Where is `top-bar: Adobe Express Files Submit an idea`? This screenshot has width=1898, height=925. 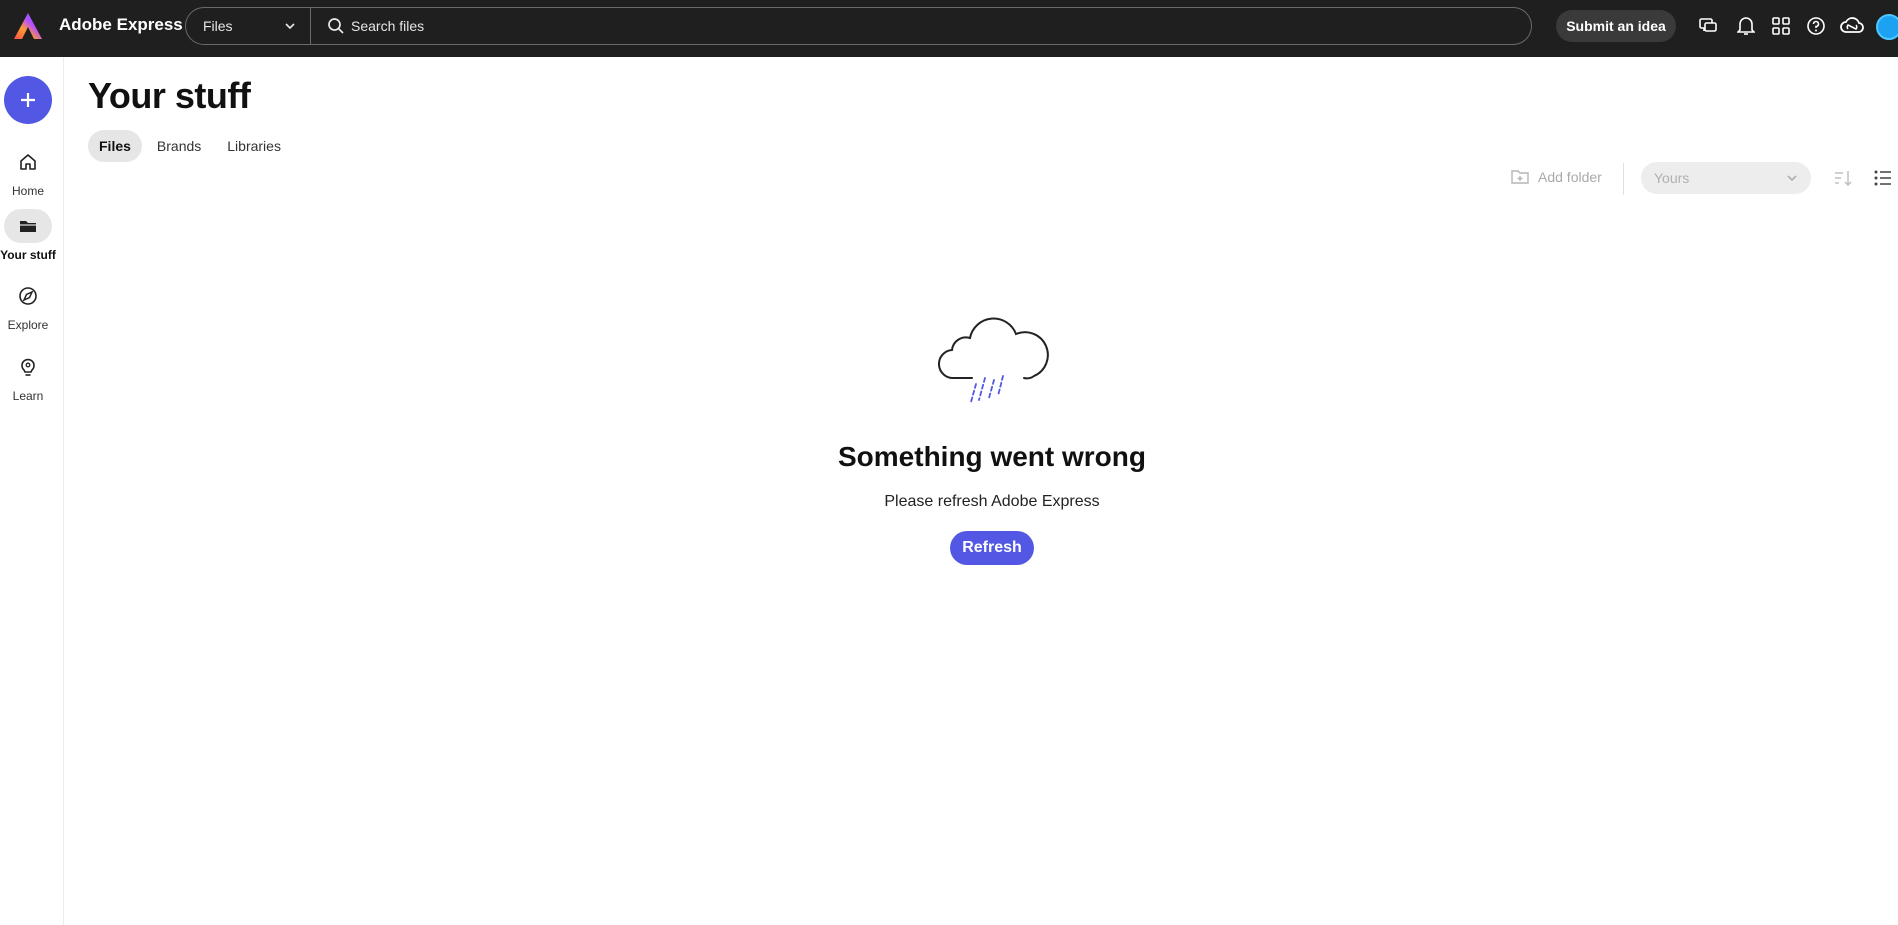
top-bar: Adobe Express Files Submit an idea is located at coordinates (949, 28).